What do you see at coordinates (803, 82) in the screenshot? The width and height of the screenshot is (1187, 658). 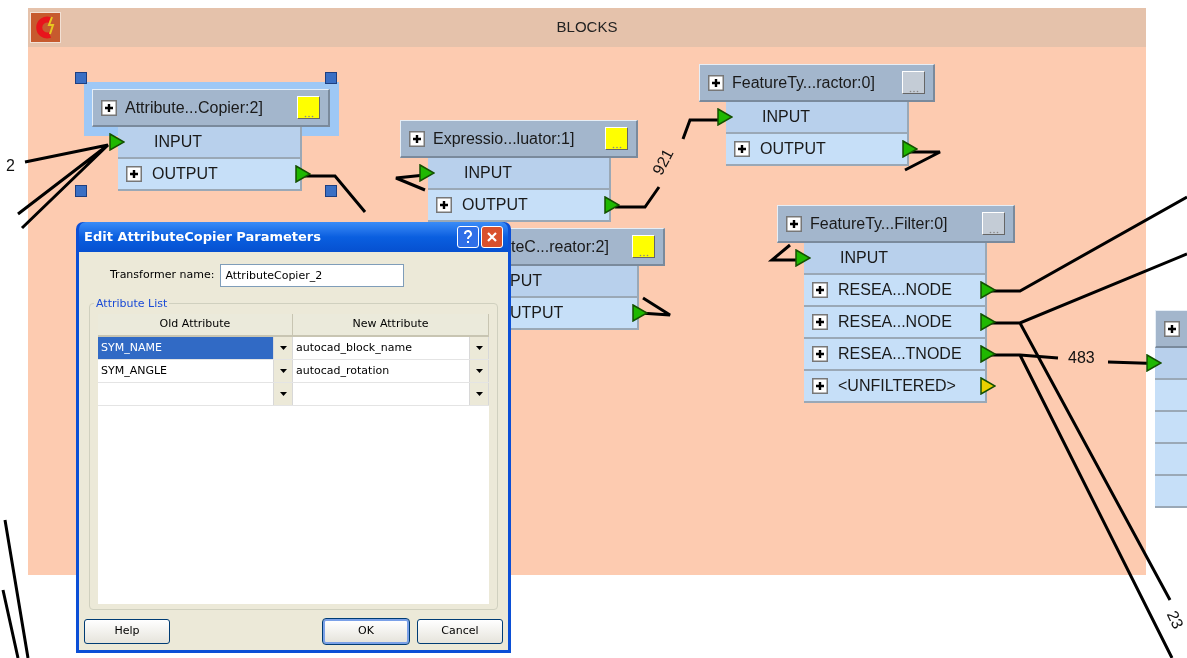 I see `transformer-title: FeatureTy...ractor:0]` at bounding box center [803, 82].